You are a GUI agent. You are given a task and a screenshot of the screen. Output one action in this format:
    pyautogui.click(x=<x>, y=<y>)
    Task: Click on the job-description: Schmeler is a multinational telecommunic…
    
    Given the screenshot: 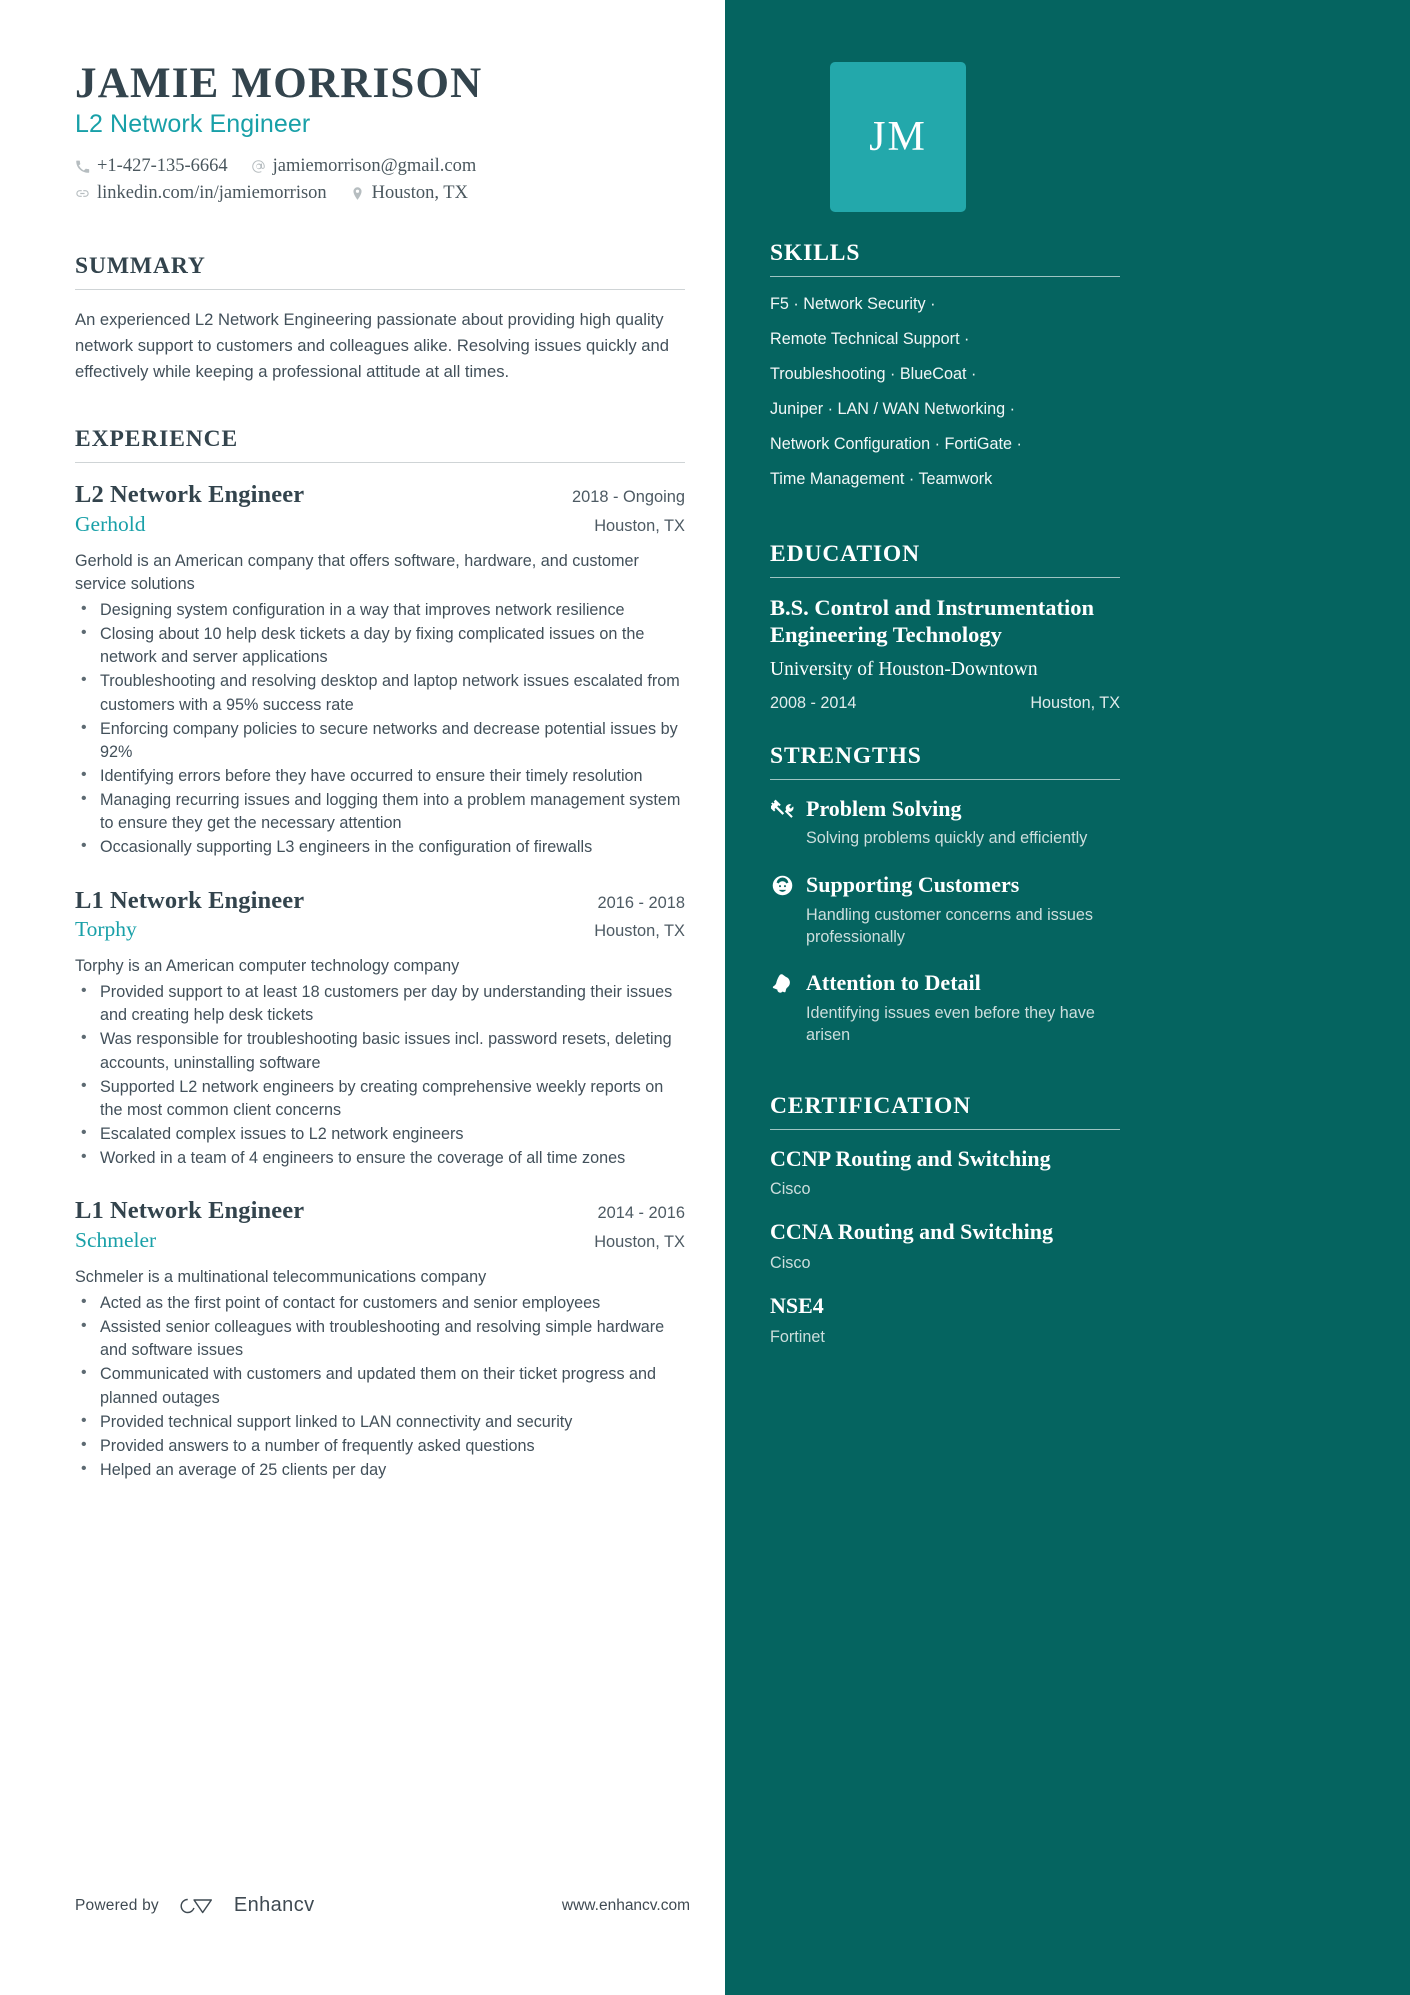 What is the action you would take?
    pyautogui.click(x=281, y=1276)
    